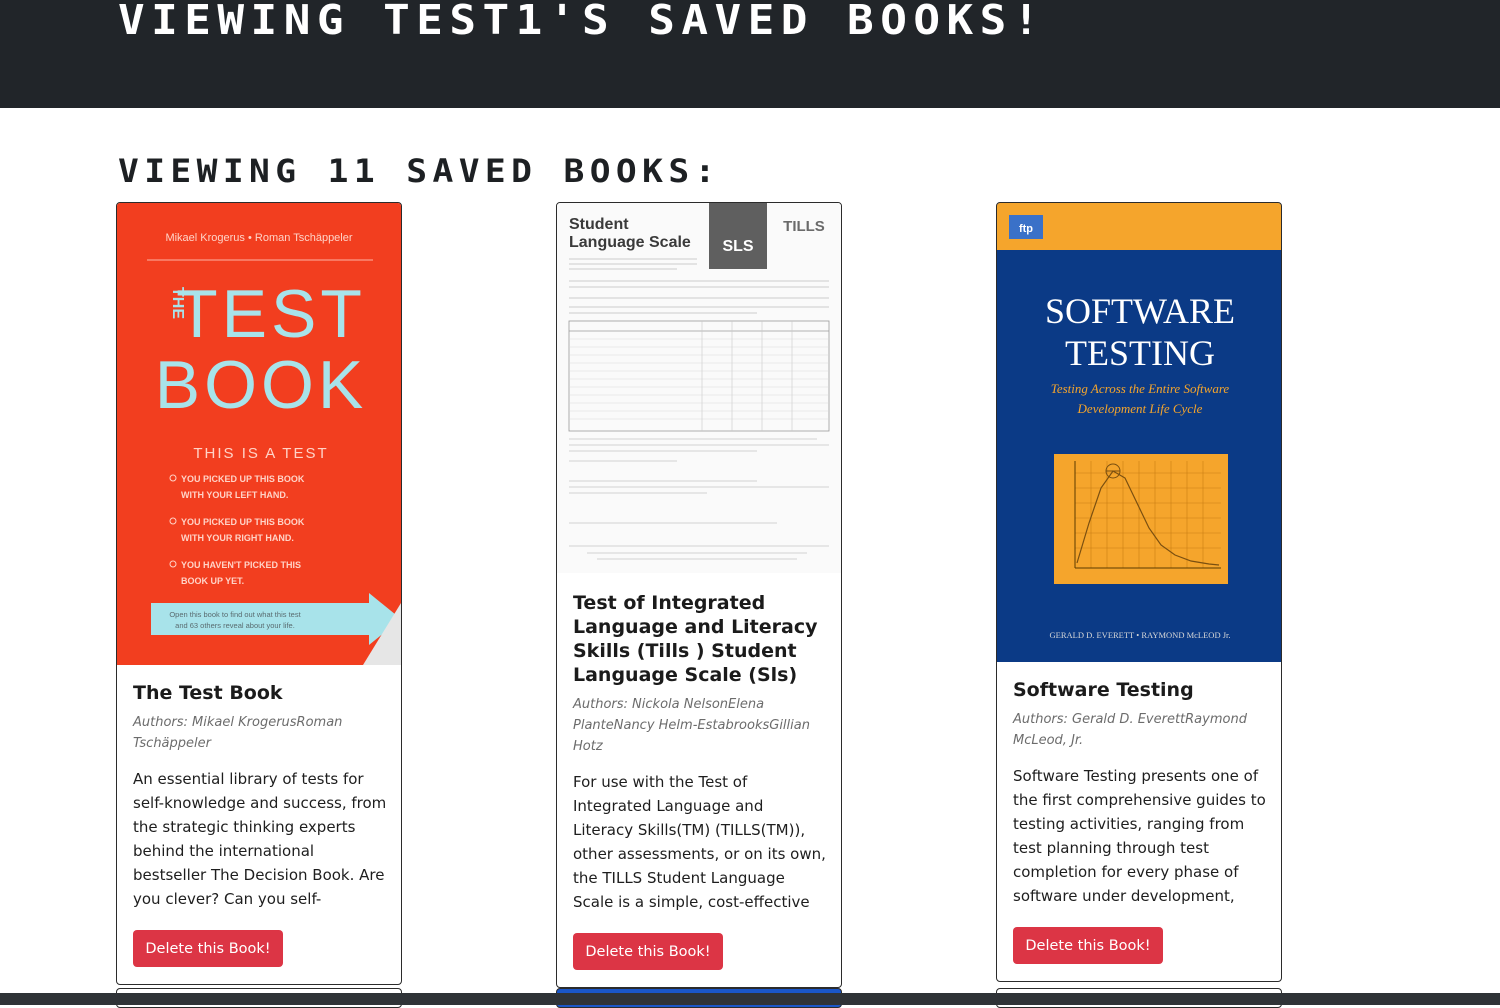 This screenshot has height=1008, width=1500. Describe the element at coordinates (271, 314) in the screenshot. I see `cover-word-test: TEST` at that location.